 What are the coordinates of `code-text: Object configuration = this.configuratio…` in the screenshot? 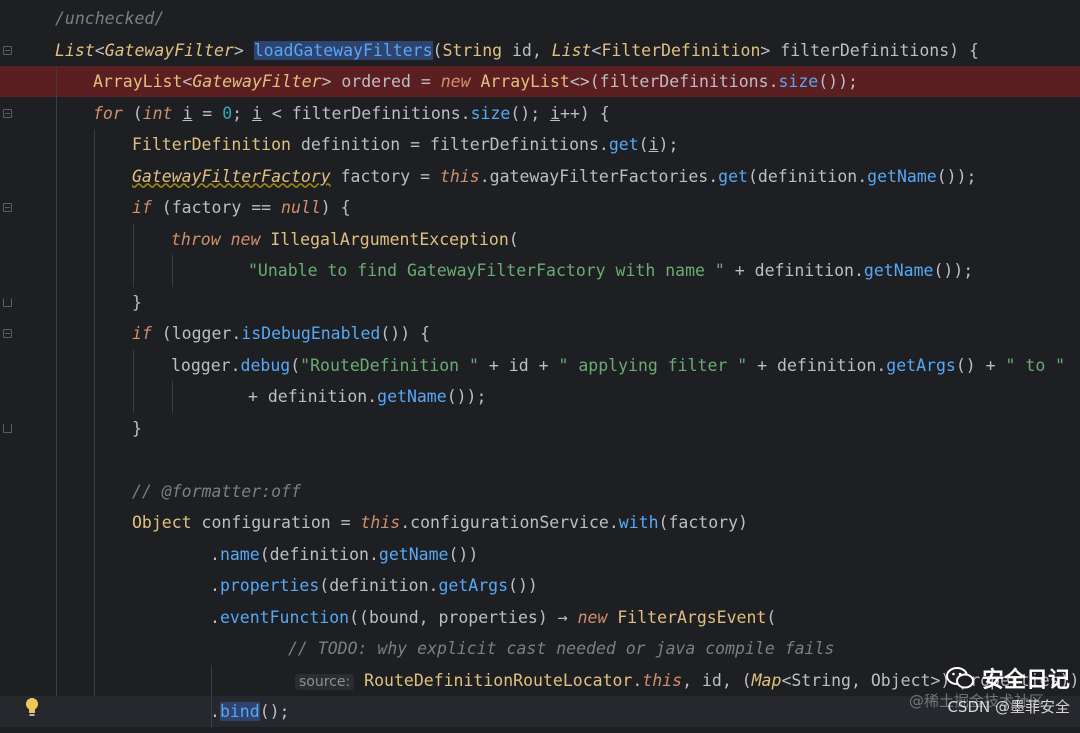 It's located at (440, 522).